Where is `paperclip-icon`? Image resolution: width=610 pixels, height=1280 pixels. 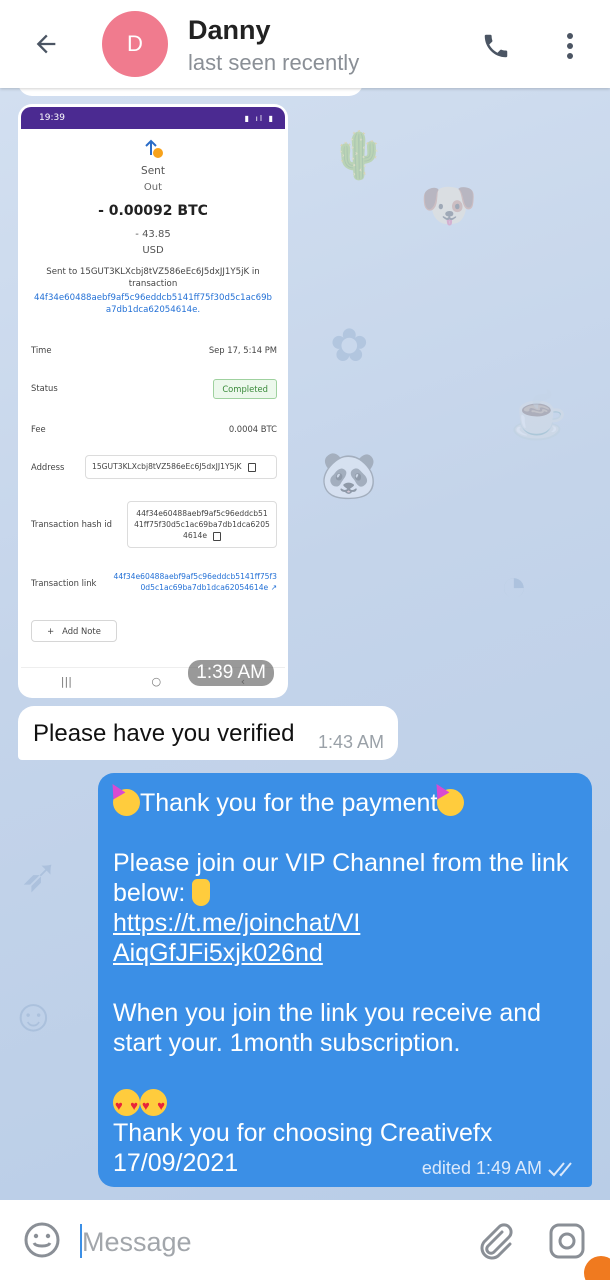 paperclip-icon is located at coordinates (496, 1241).